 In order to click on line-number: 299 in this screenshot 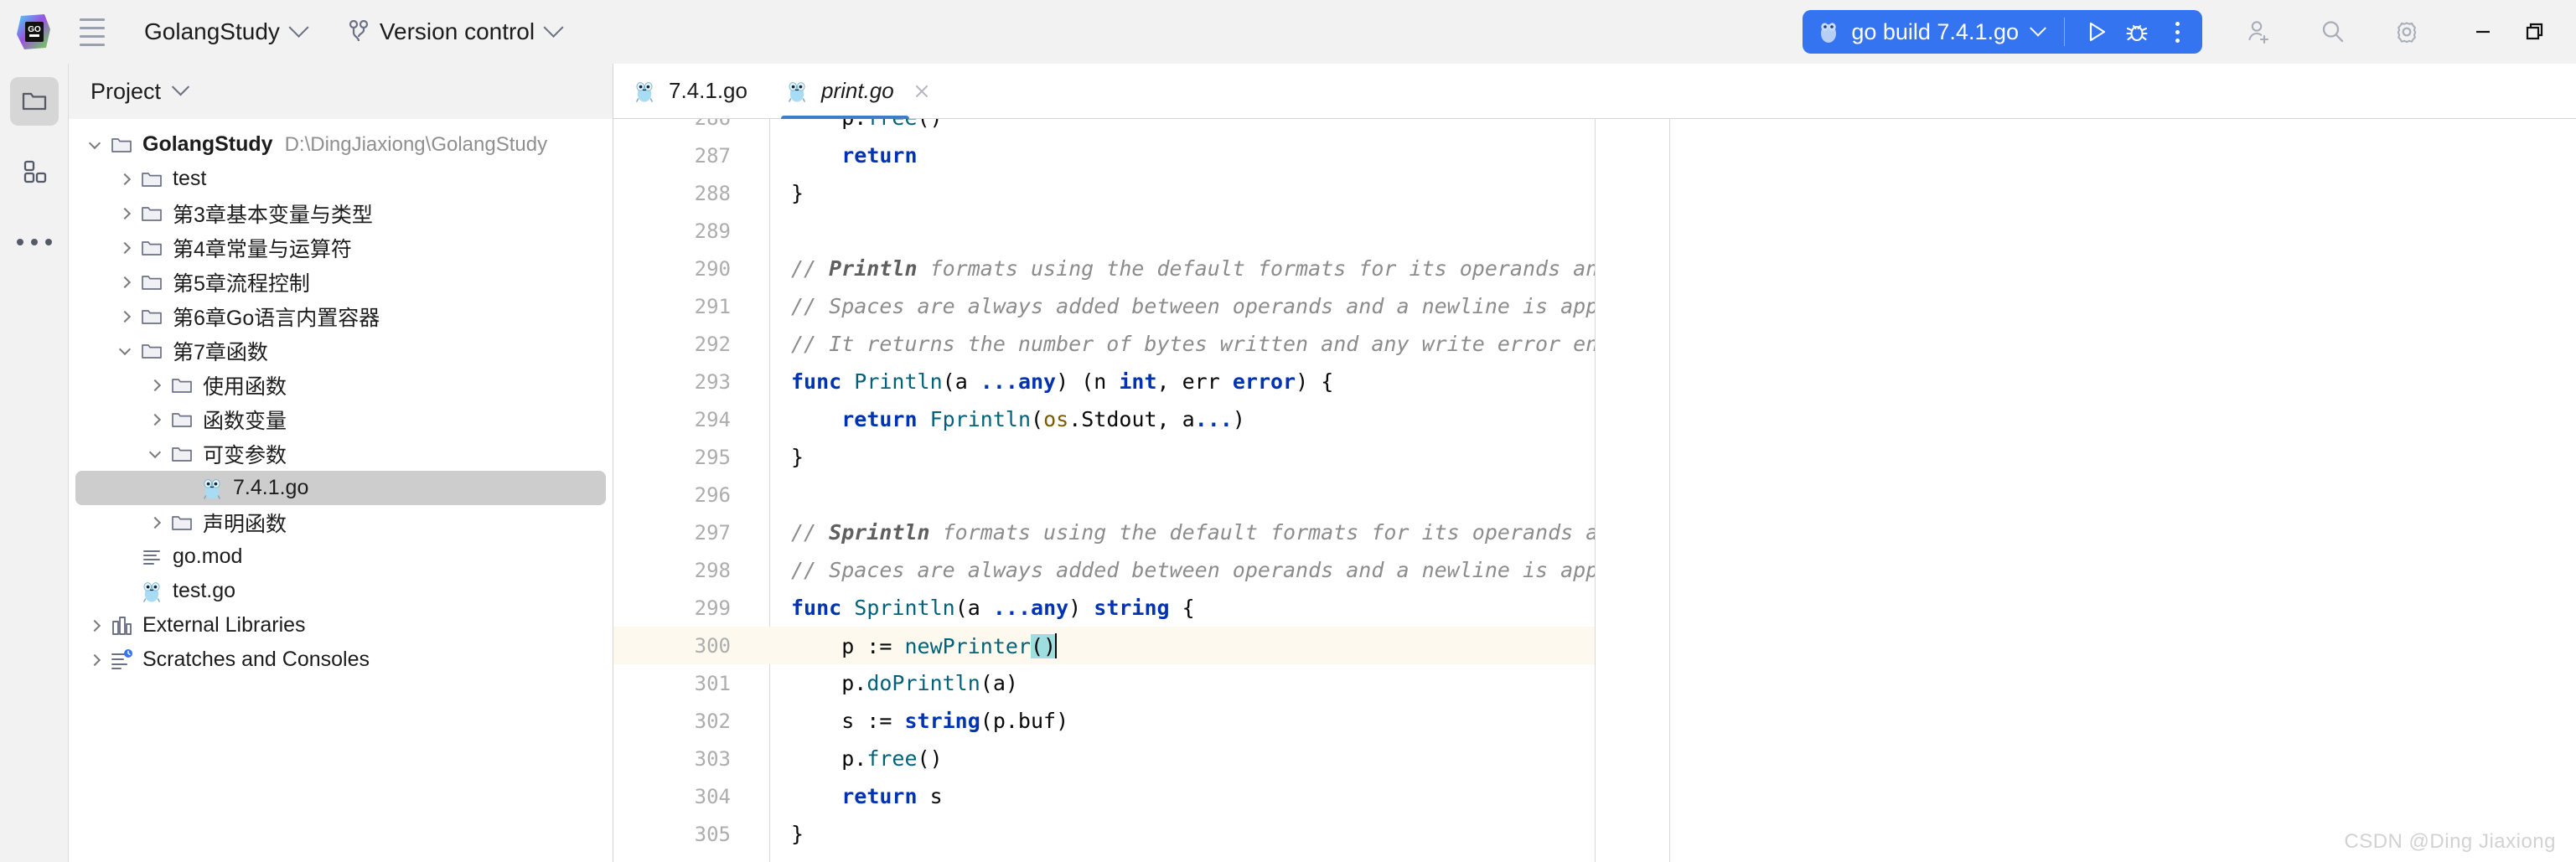, I will do `click(681, 608)`.